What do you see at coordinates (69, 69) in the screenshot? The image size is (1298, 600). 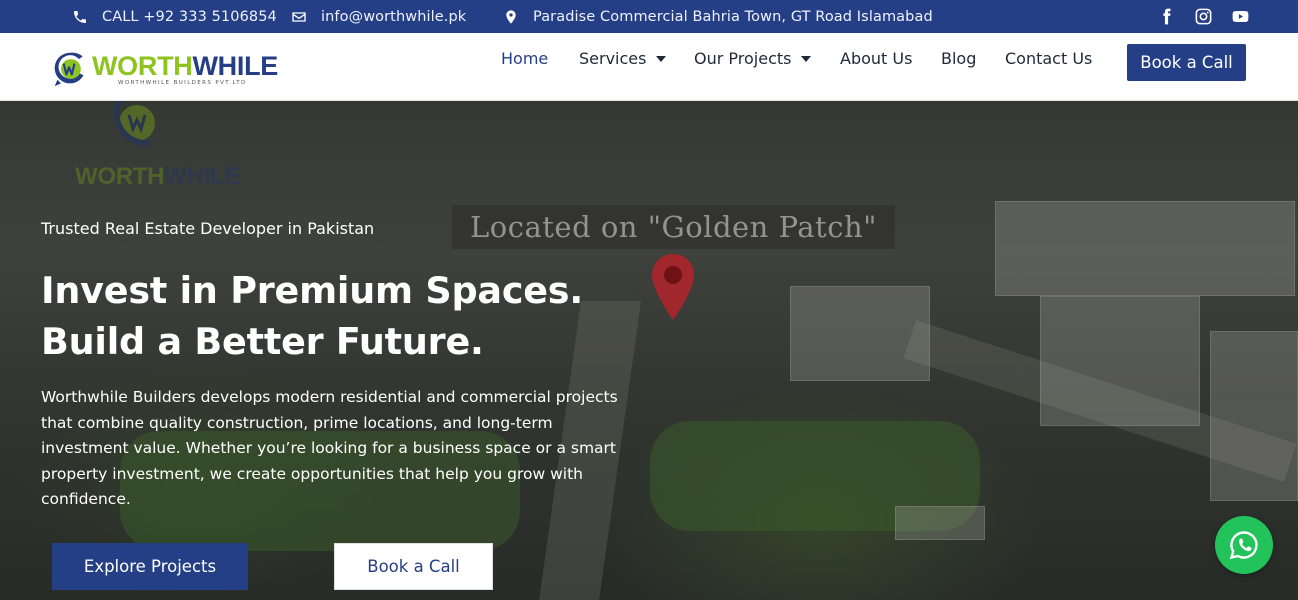 I see `worthwhile-logo-icon` at bounding box center [69, 69].